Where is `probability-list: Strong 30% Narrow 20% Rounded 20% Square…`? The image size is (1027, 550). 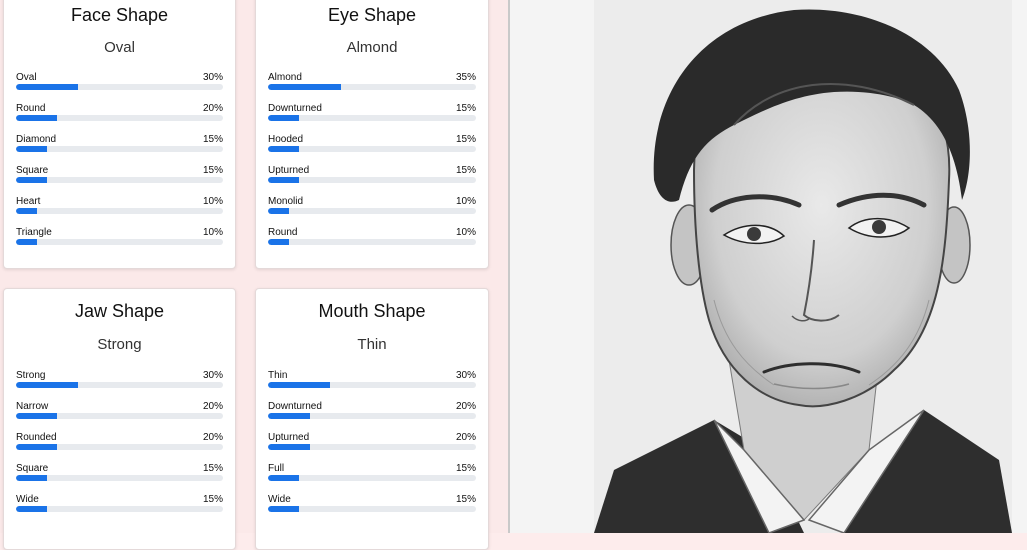 probability-list: Strong 30% Narrow 20% Rounded 20% Square… is located at coordinates (119, 447).